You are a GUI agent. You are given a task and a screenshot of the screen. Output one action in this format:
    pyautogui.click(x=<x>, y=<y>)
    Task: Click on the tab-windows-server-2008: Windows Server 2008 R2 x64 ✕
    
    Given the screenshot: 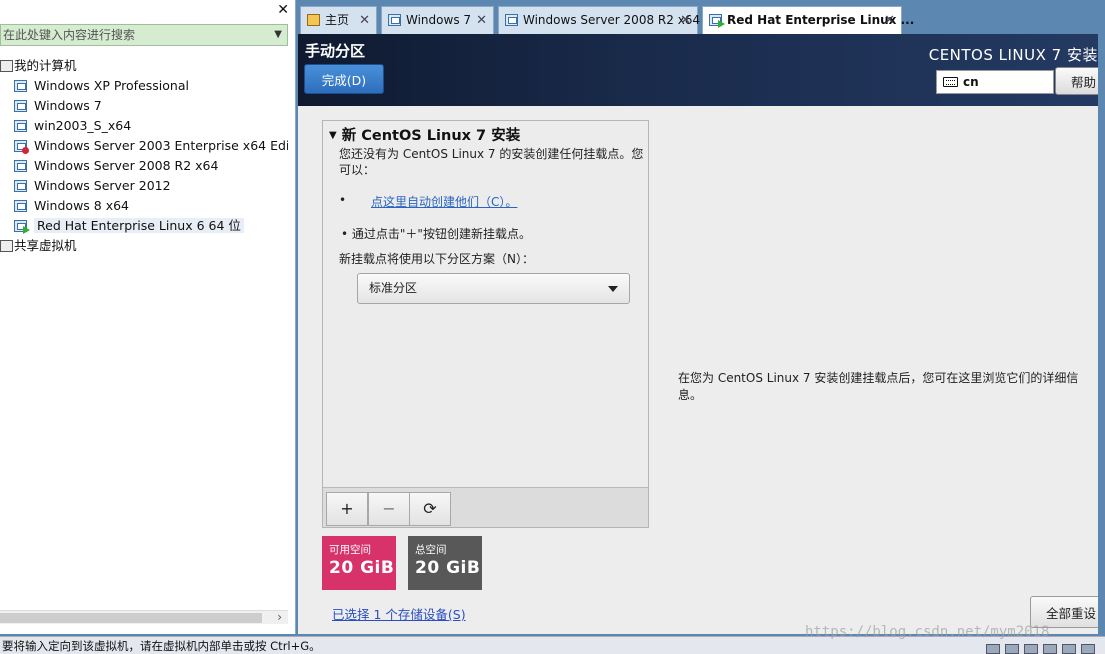 What is the action you would take?
    pyautogui.click(x=599, y=20)
    